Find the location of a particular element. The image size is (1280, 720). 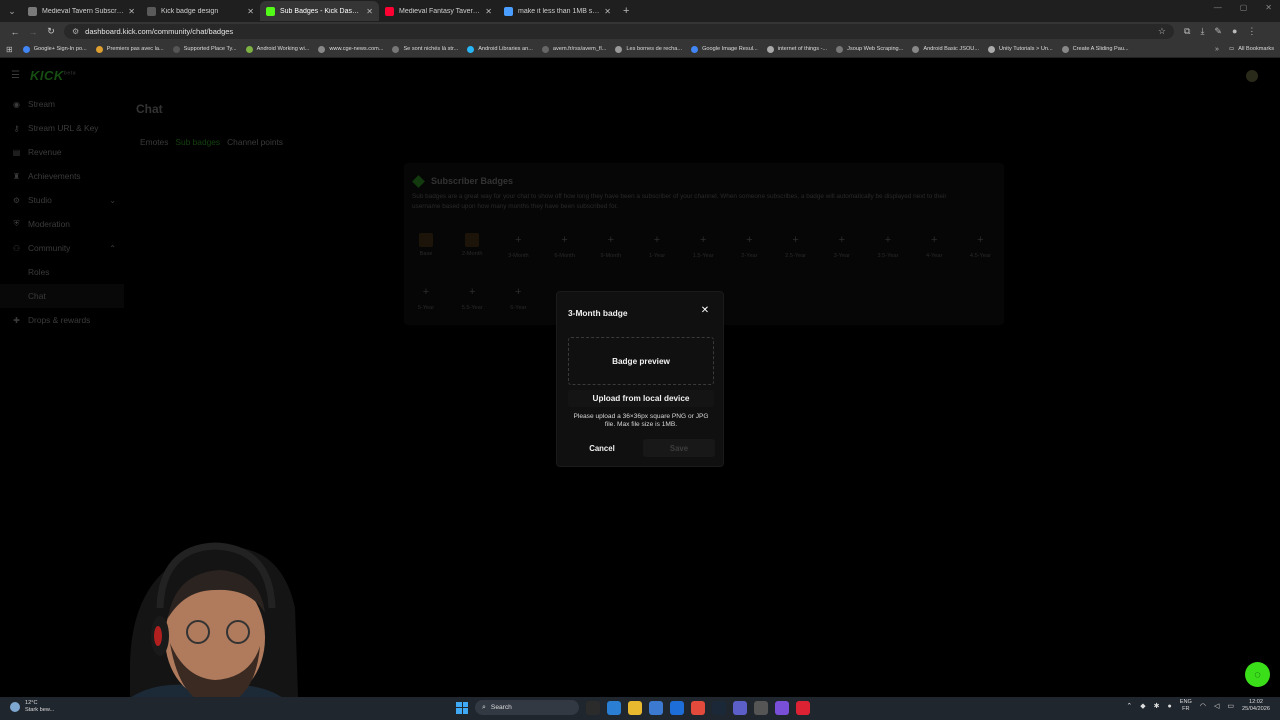

site-info-icon: ⚙ is located at coordinates (75, 31).